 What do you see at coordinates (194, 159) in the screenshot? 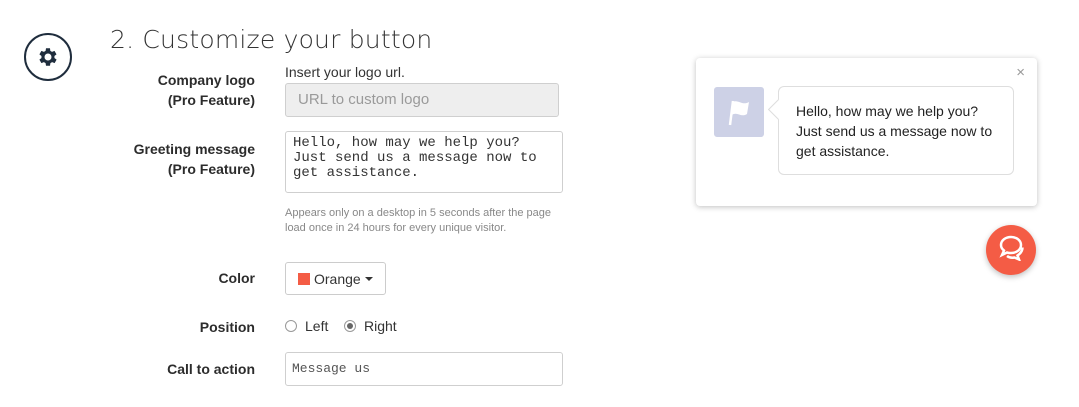
I see `greeting-message-label: Greeting message (Pro Feature)` at bounding box center [194, 159].